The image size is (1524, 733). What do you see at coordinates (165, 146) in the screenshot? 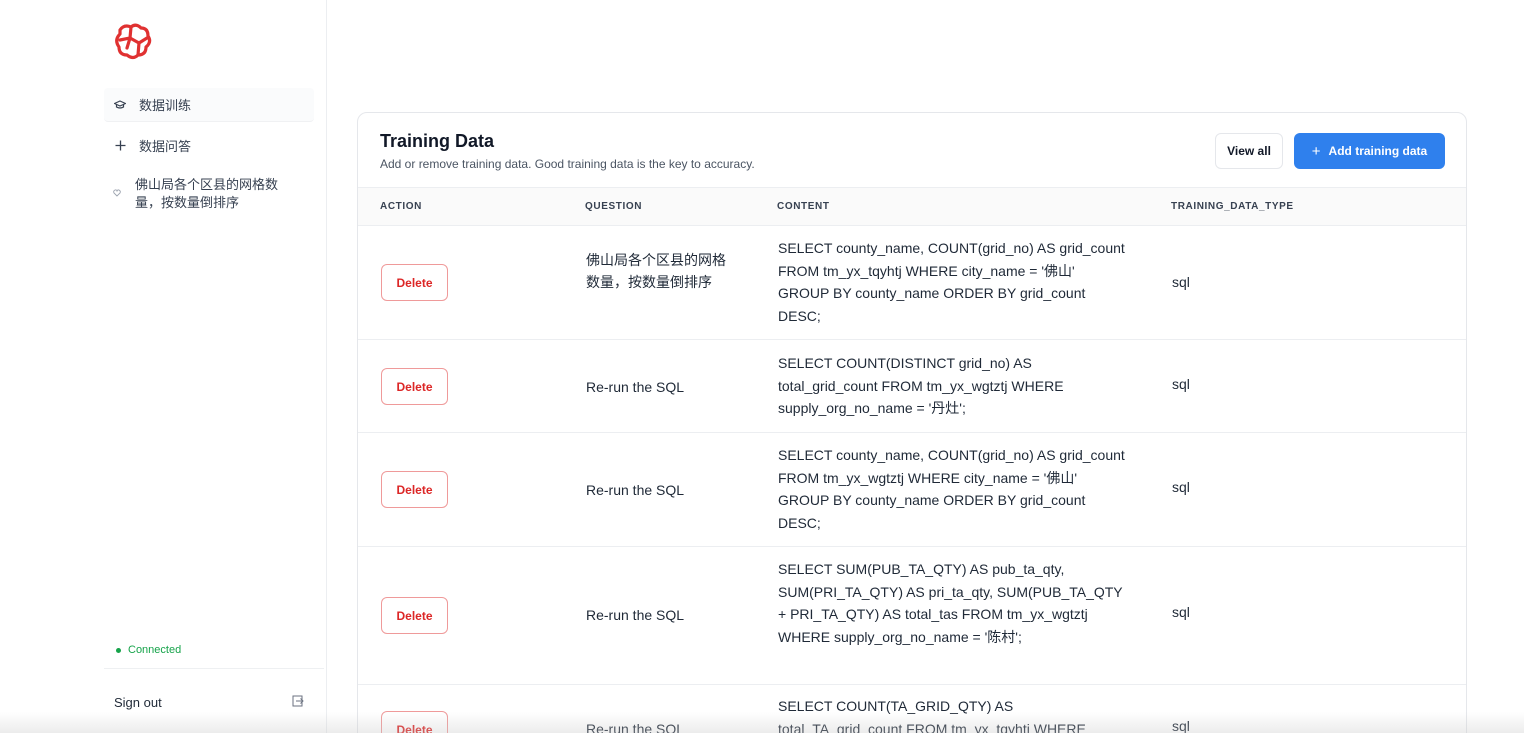
I see `sidebar-item-label: 数据问答` at bounding box center [165, 146].